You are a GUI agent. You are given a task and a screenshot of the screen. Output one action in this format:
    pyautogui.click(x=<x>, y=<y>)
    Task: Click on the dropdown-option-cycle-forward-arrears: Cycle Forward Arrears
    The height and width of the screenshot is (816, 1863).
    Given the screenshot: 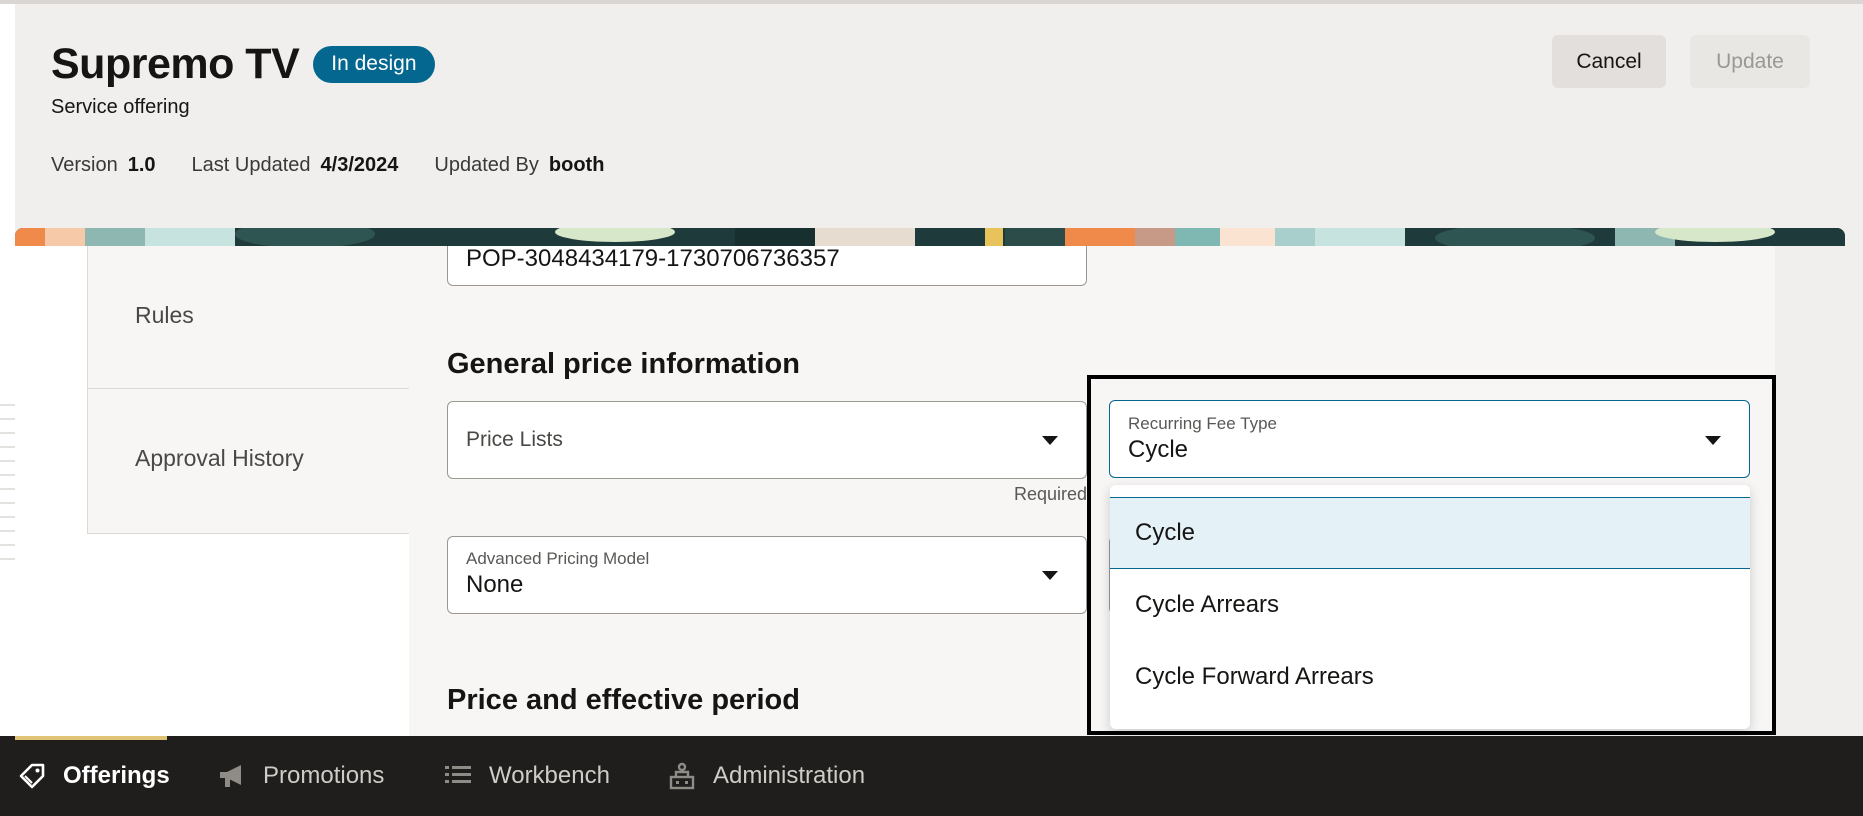 What is the action you would take?
    pyautogui.click(x=1430, y=677)
    